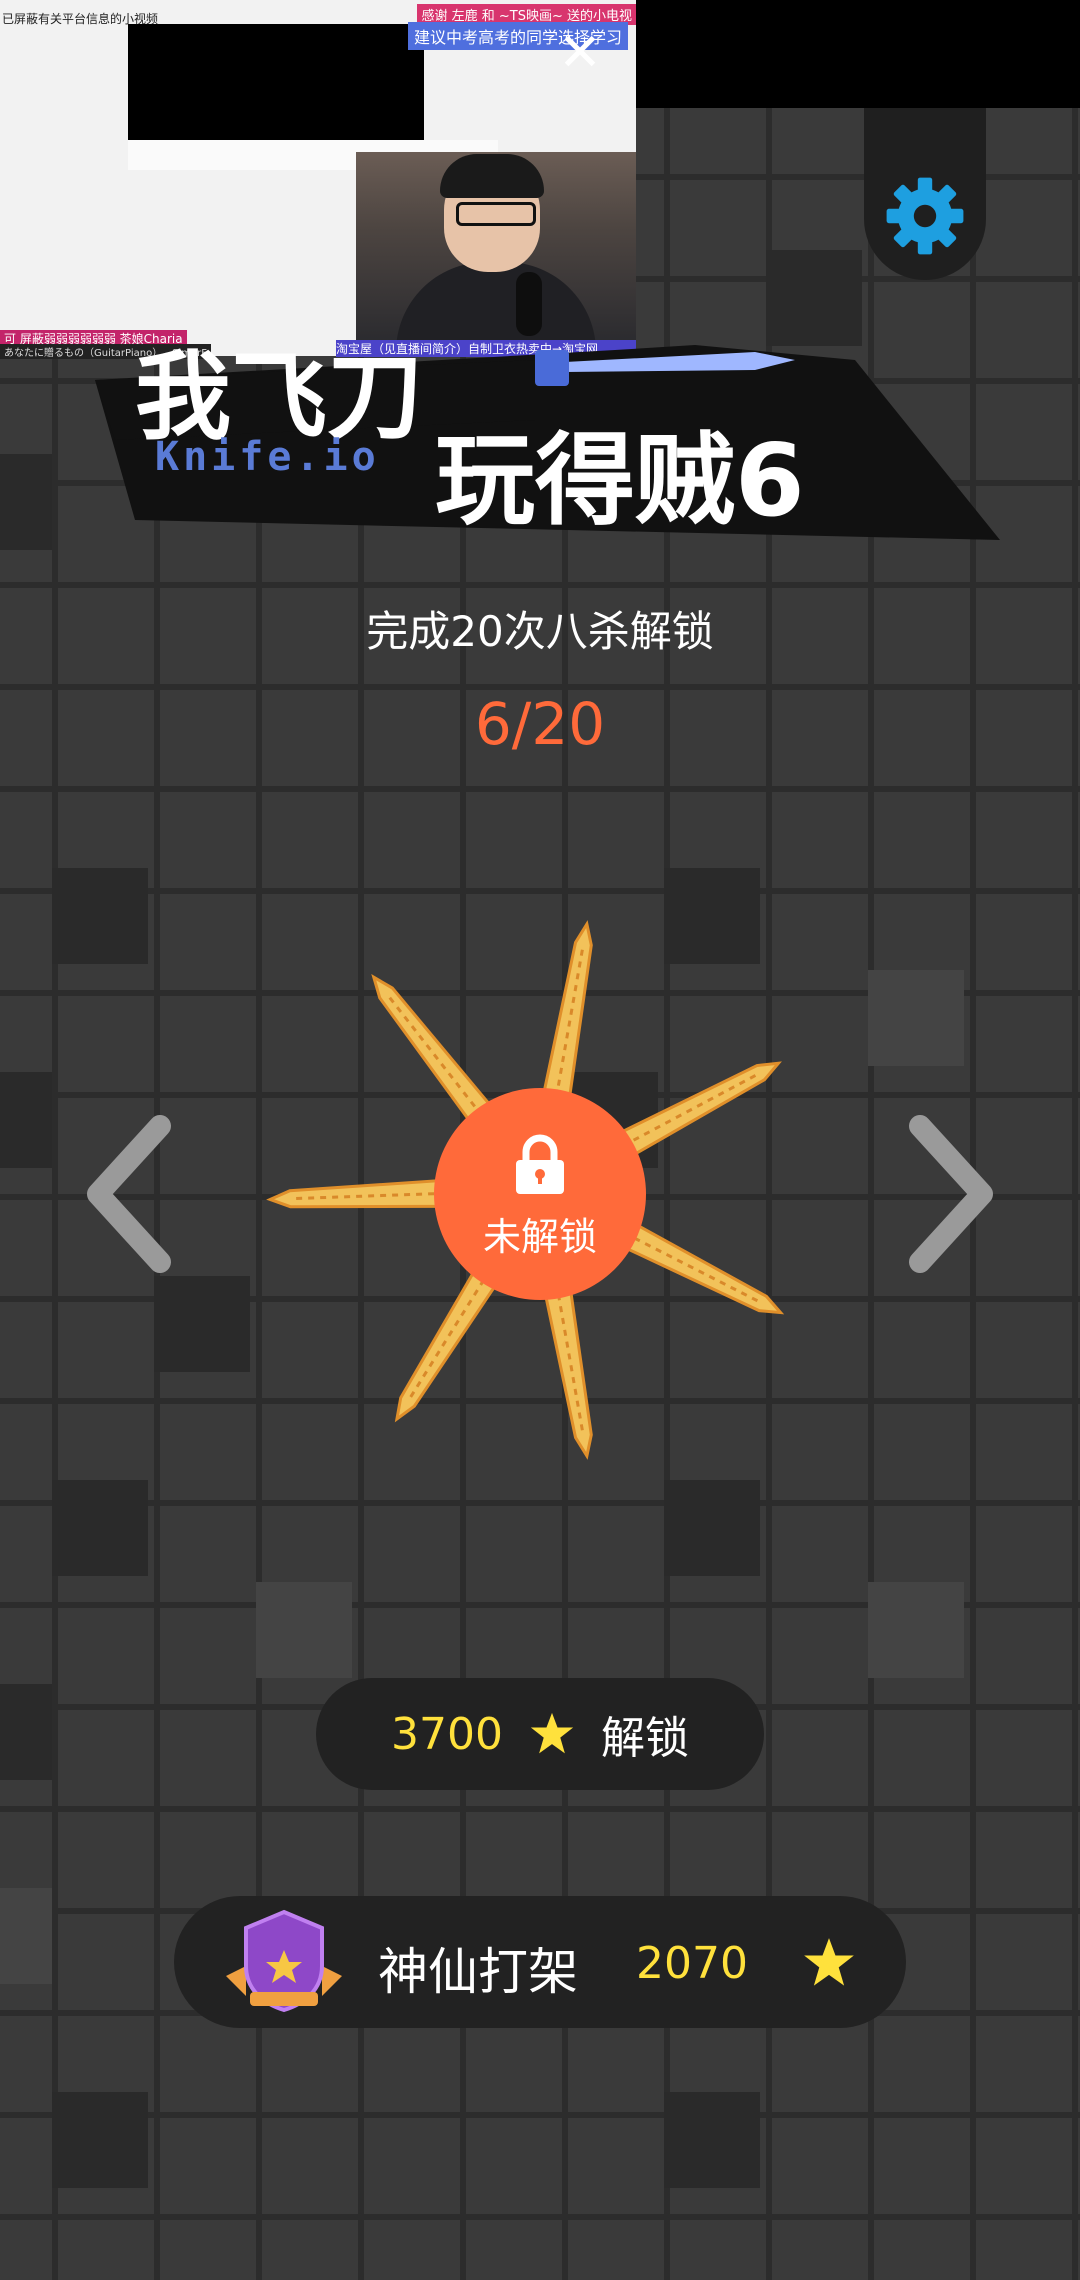 The width and height of the screenshot is (1080, 2280). I want to click on locked-label: 未解锁, so click(539, 1237).